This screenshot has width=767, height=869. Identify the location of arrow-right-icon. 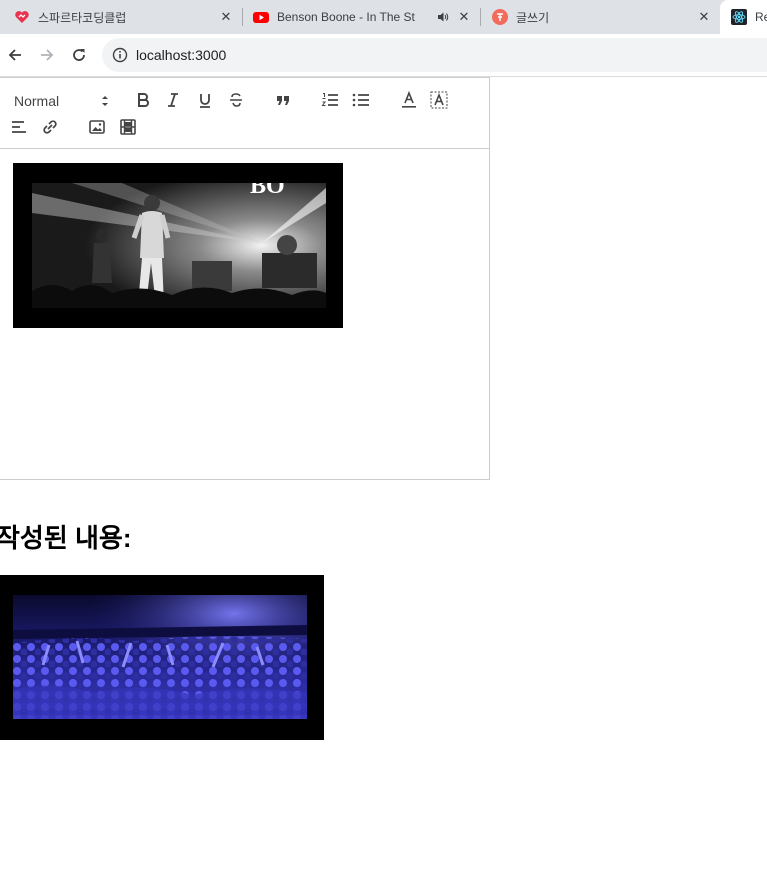
(47, 55).